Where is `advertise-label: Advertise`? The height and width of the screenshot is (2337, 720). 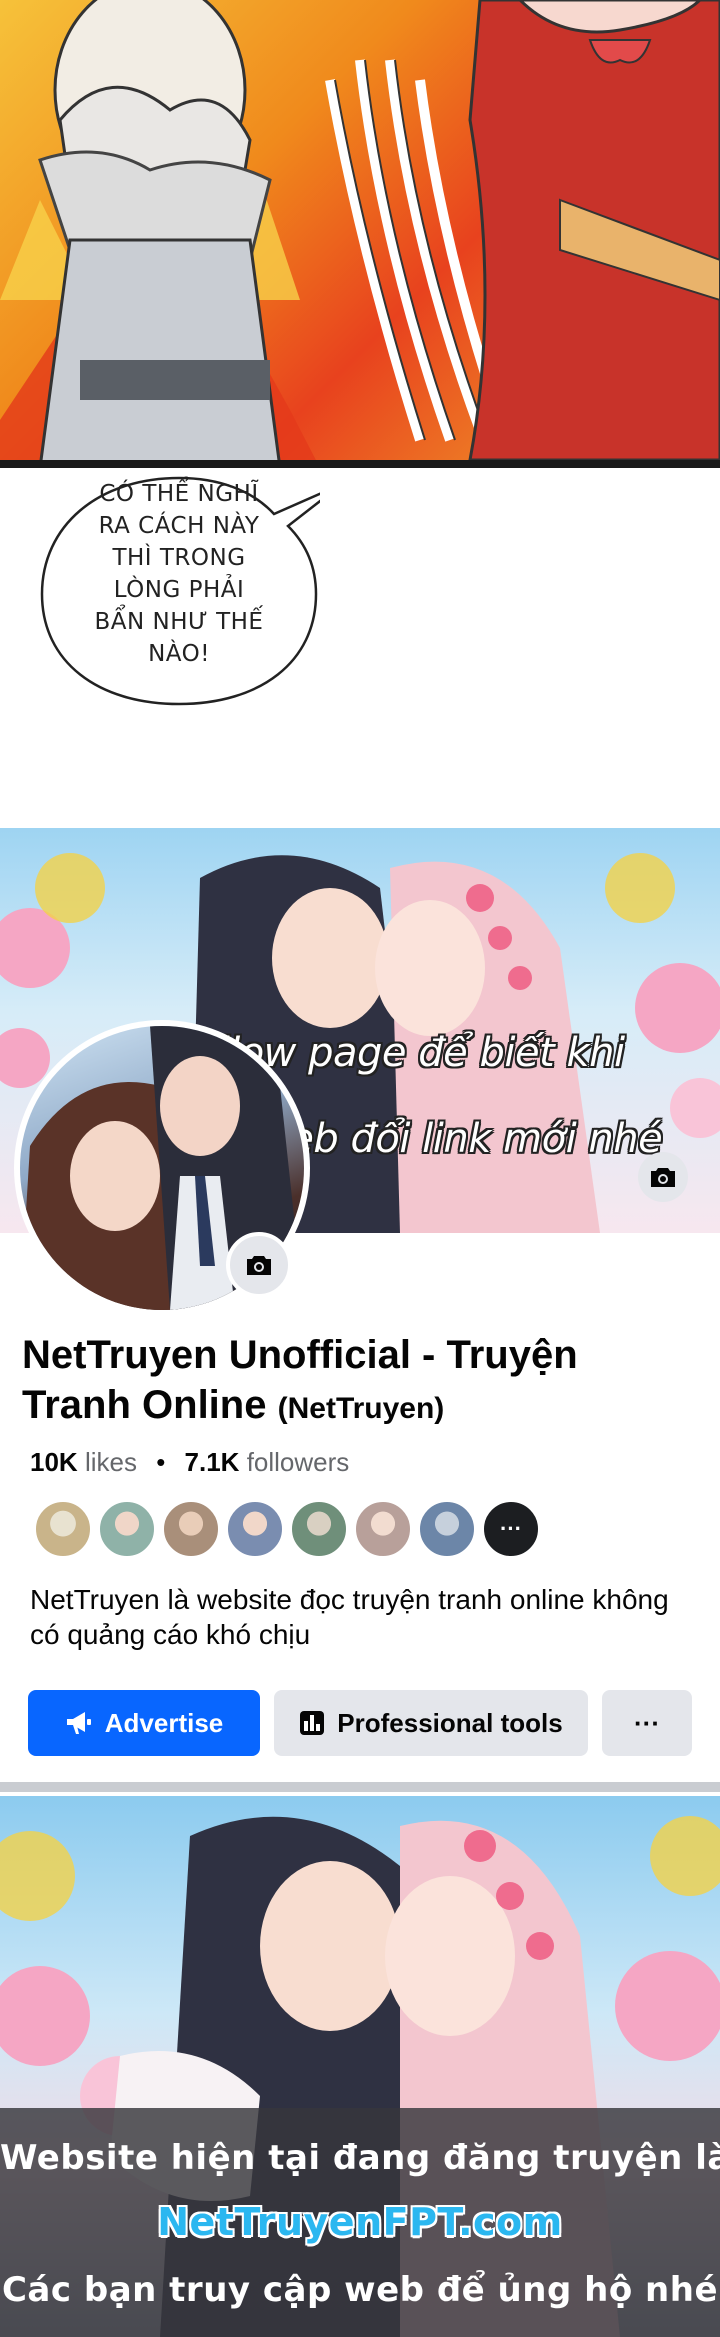
advertise-label: Advertise is located at coordinates (164, 1722).